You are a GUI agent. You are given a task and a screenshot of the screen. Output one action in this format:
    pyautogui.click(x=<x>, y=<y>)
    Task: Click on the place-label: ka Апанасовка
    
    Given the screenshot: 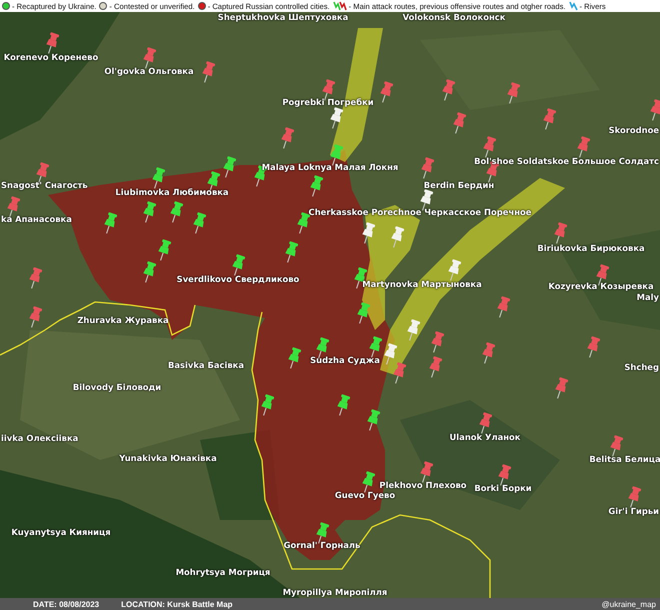 What is the action you would take?
    pyautogui.click(x=36, y=219)
    